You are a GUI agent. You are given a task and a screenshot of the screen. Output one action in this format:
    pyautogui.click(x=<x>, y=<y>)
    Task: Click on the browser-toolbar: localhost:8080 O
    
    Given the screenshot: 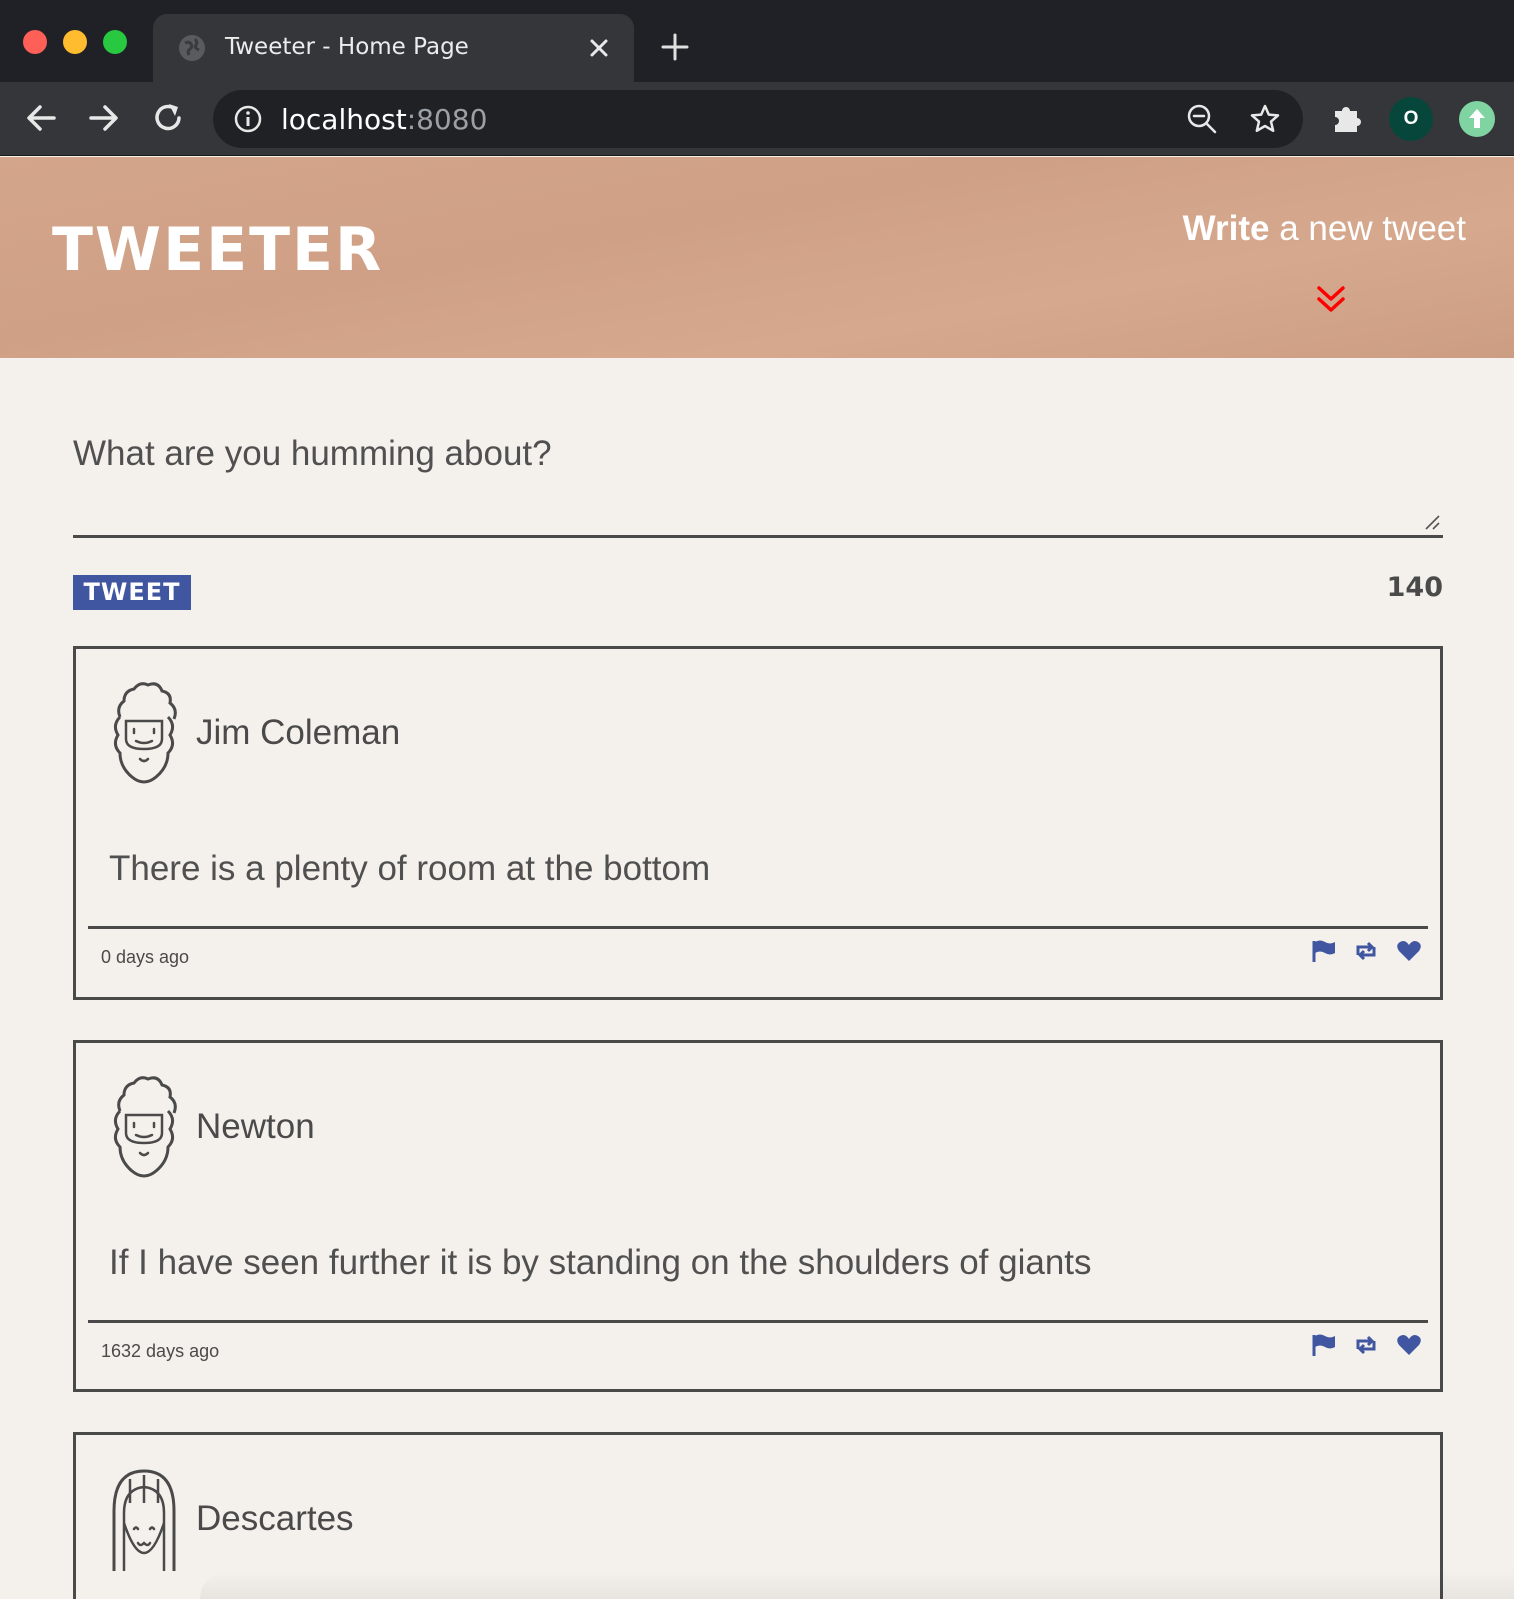 What is the action you would take?
    pyautogui.click(x=757, y=119)
    